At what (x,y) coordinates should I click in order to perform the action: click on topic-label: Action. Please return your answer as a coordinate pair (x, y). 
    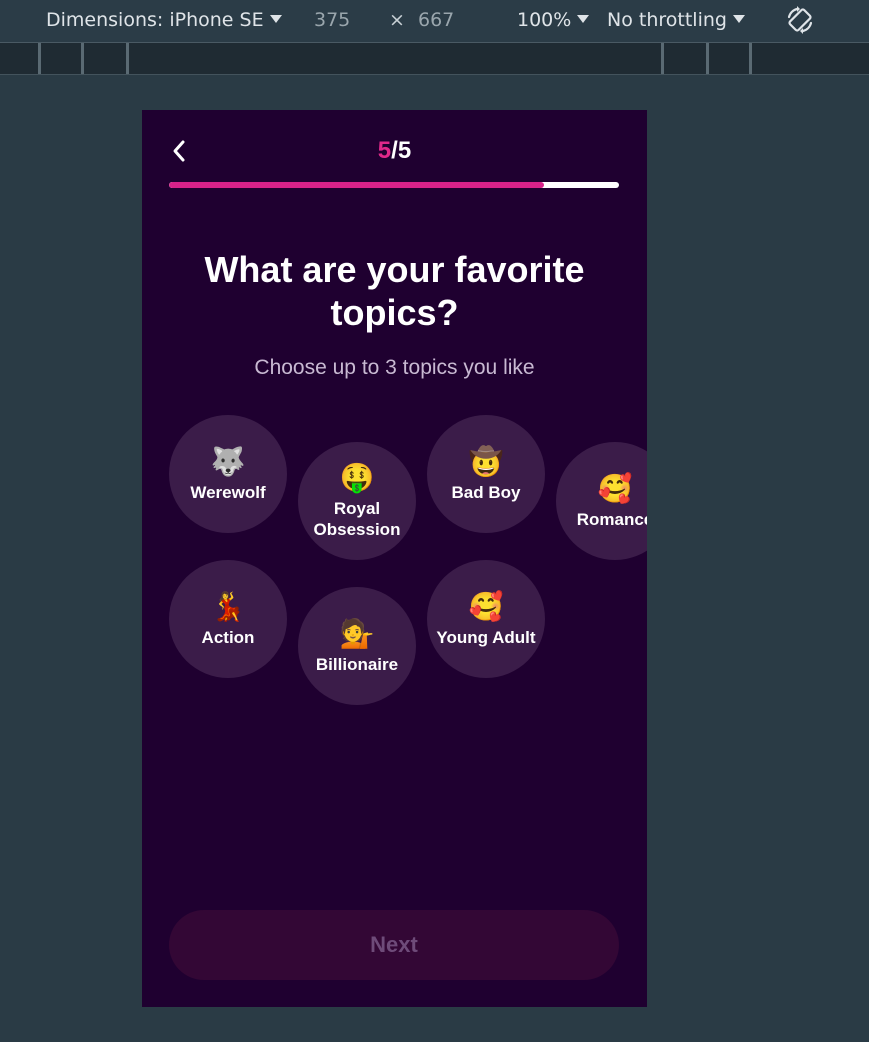
    Looking at the image, I should click on (228, 637).